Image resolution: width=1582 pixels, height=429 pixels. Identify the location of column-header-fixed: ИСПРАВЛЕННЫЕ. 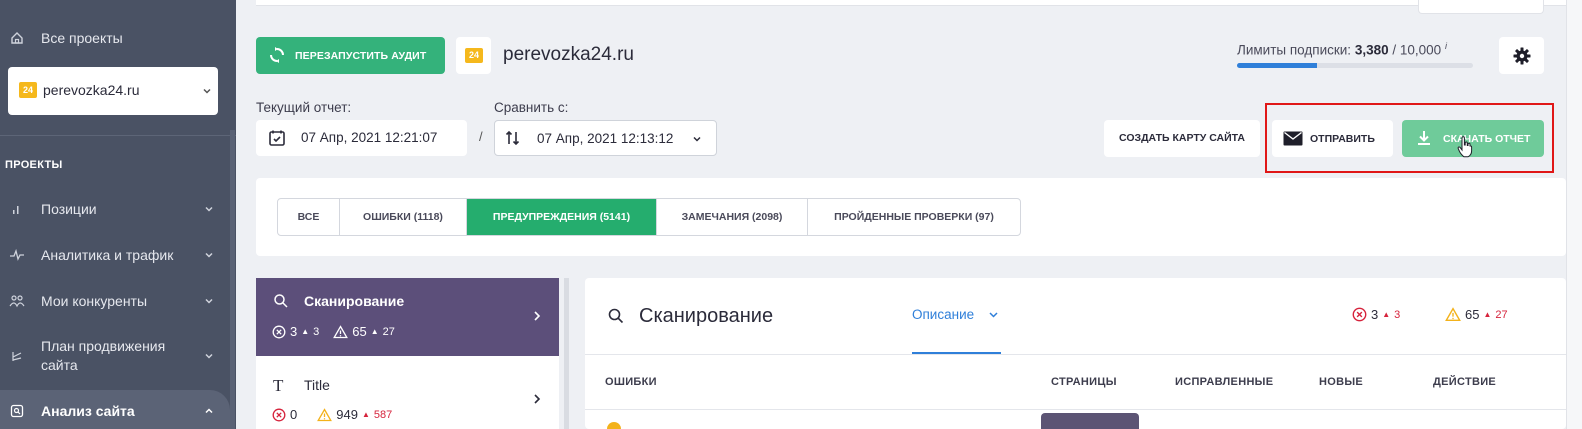
(1224, 382).